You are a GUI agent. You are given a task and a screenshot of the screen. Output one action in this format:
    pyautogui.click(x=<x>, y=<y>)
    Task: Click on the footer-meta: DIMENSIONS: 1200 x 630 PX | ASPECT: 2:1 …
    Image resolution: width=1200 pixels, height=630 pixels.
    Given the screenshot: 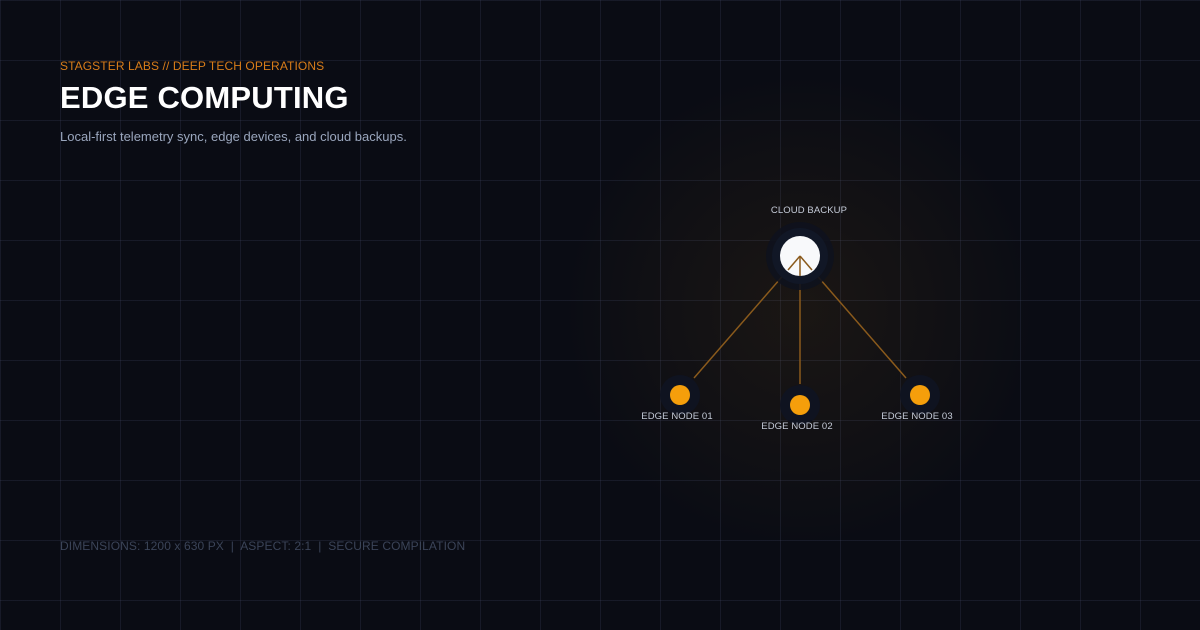 What is the action you would take?
    pyautogui.click(x=263, y=546)
    